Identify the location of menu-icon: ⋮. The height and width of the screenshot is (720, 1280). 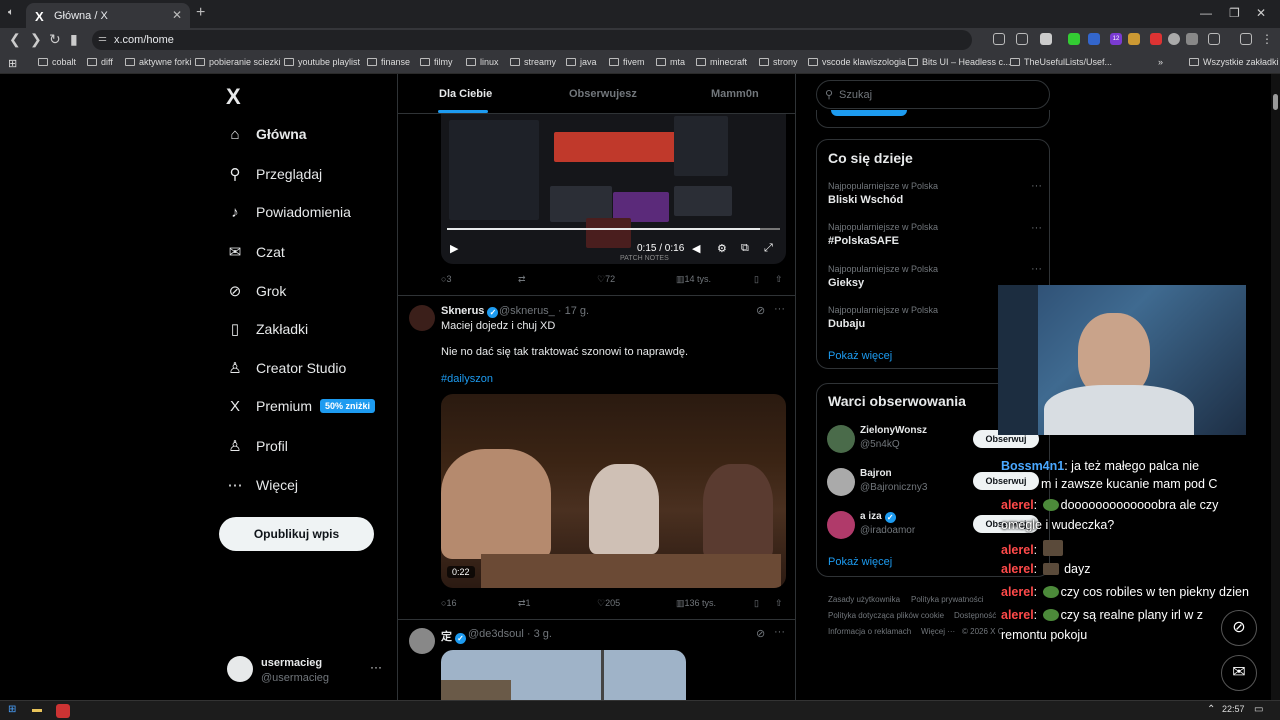
(1267, 39).